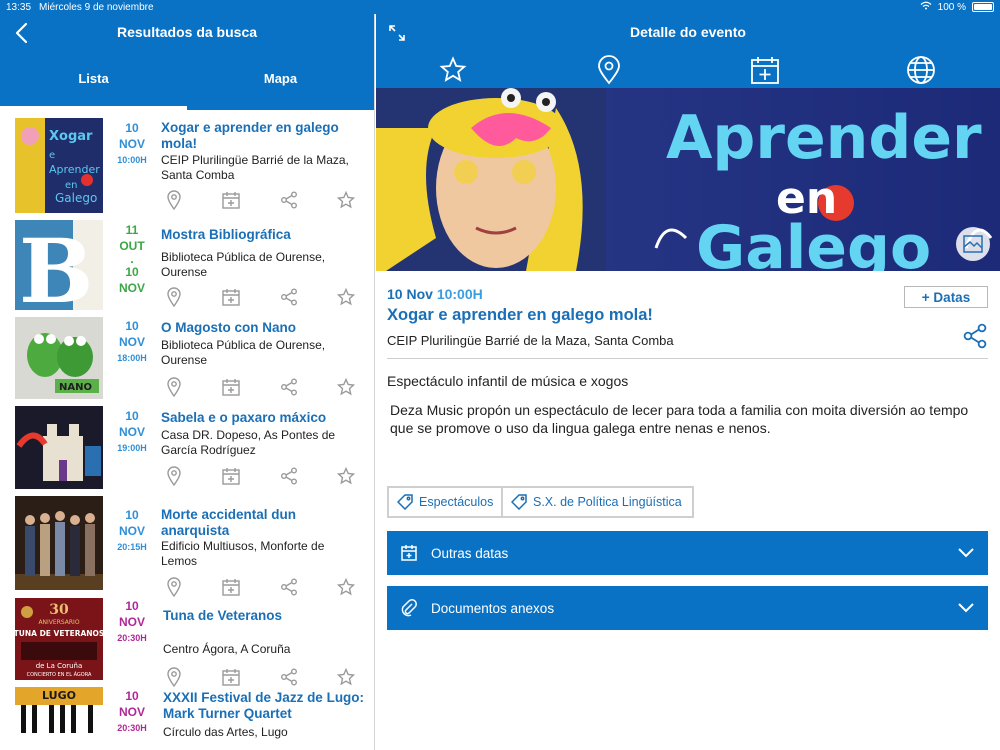 The width and height of the screenshot is (1000, 750). I want to click on thumbnail-label: NANO, so click(75, 387).